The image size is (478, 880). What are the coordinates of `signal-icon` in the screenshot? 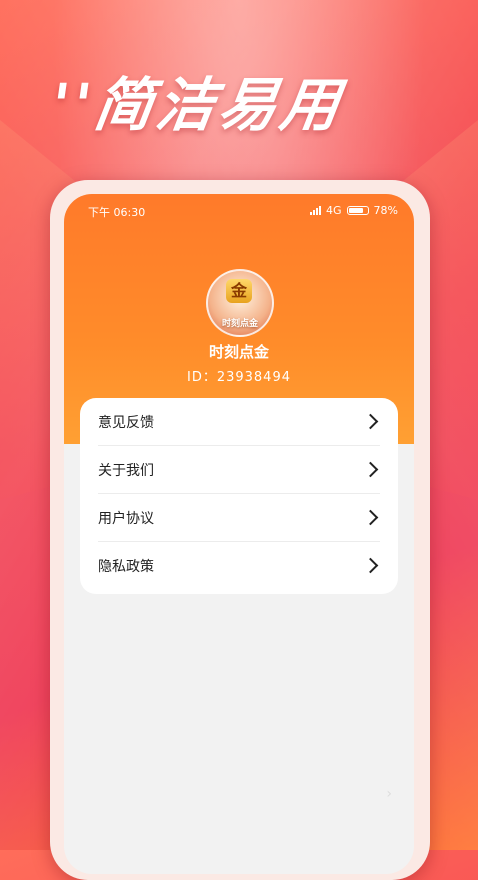 It's located at (316, 210).